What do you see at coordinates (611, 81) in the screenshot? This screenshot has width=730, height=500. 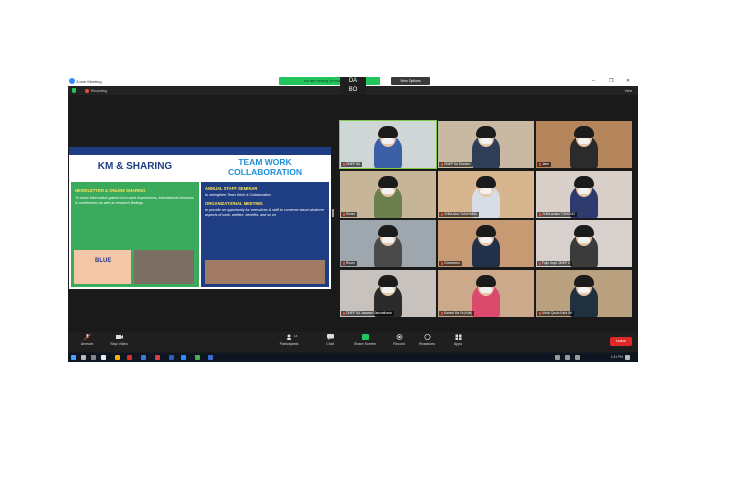 I see `maximize-button: ❐` at bounding box center [611, 81].